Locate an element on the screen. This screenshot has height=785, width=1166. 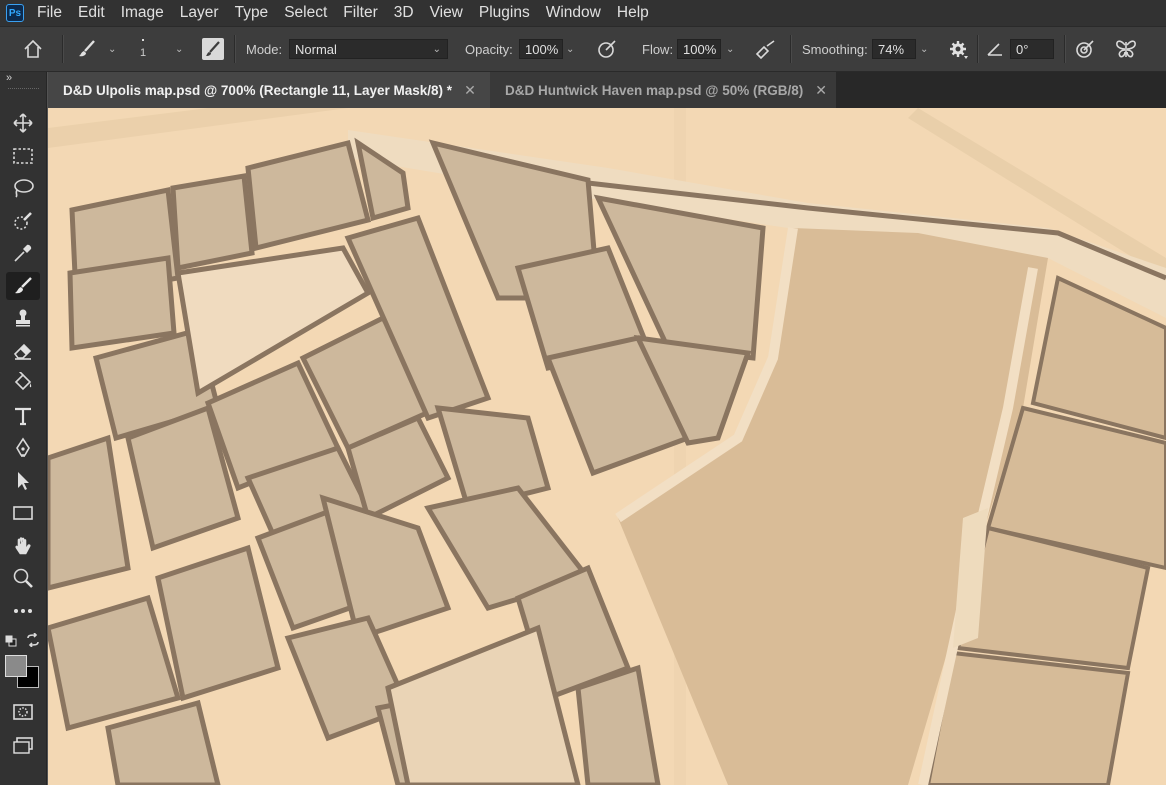
smoothing-options-button is located at coordinates (959, 49).